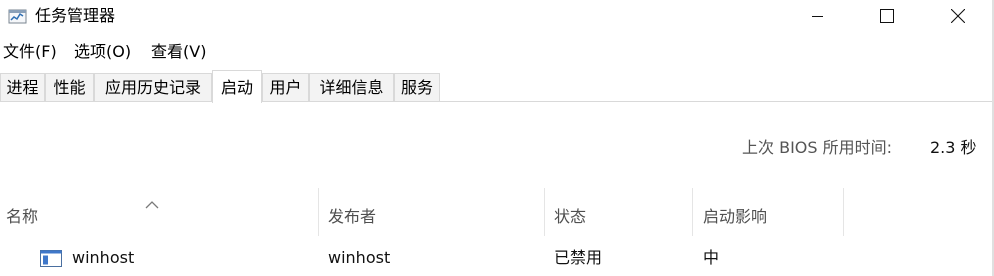 This screenshot has height=276, width=994. What do you see at coordinates (30, 52) in the screenshot?
I see `menu-file: 文件(F)` at bounding box center [30, 52].